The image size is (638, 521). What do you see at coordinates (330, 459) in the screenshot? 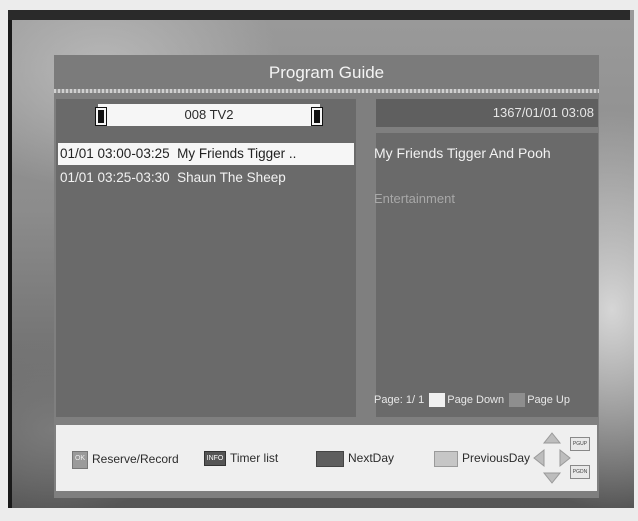
I see `red-key-icon` at bounding box center [330, 459].